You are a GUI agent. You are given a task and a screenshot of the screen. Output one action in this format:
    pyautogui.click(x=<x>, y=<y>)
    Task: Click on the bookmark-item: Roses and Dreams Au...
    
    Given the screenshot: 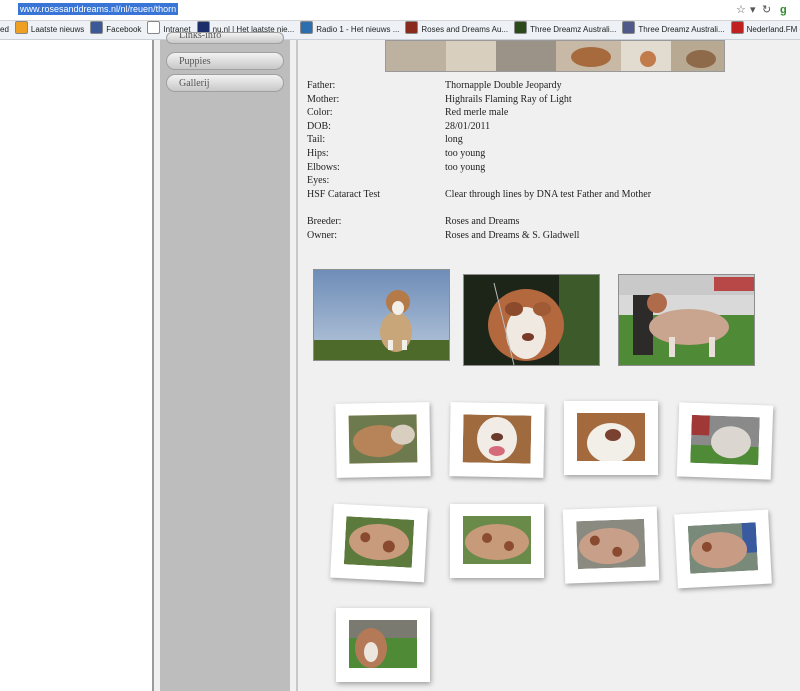 What is the action you would take?
    pyautogui.click(x=456, y=29)
    